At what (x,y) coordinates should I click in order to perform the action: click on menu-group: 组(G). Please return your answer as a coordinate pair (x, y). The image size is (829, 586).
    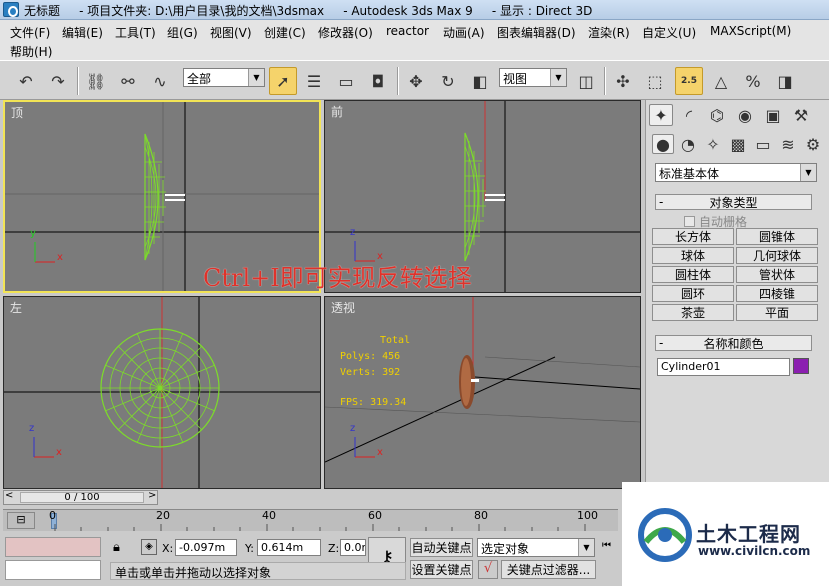
    Looking at the image, I should click on (182, 32).